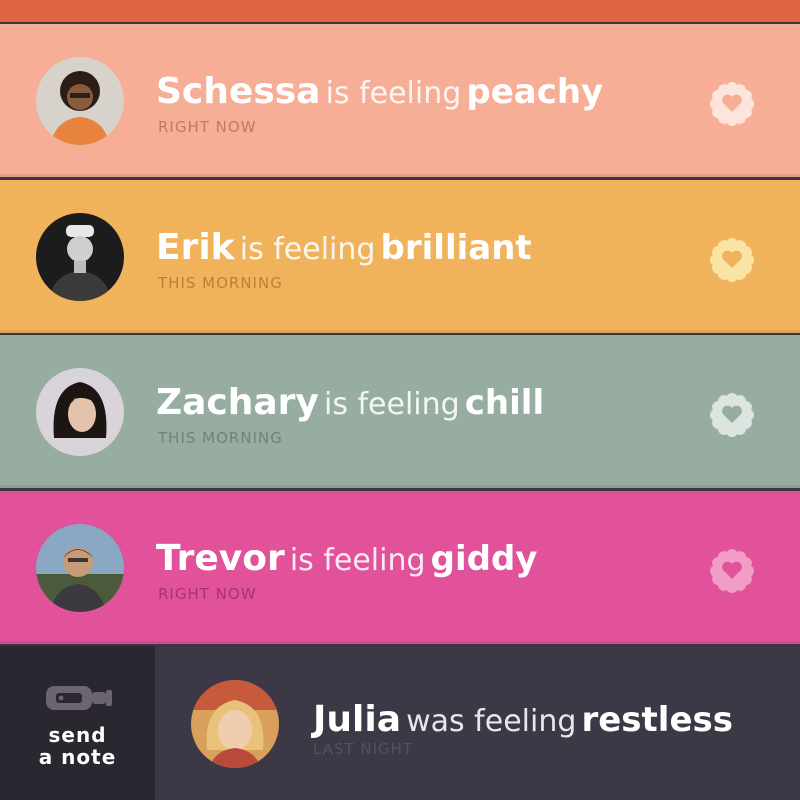 The width and height of the screenshot is (800, 800). What do you see at coordinates (363, 749) in the screenshot?
I see `timestamp: LAST NIGHT` at bounding box center [363, 749].